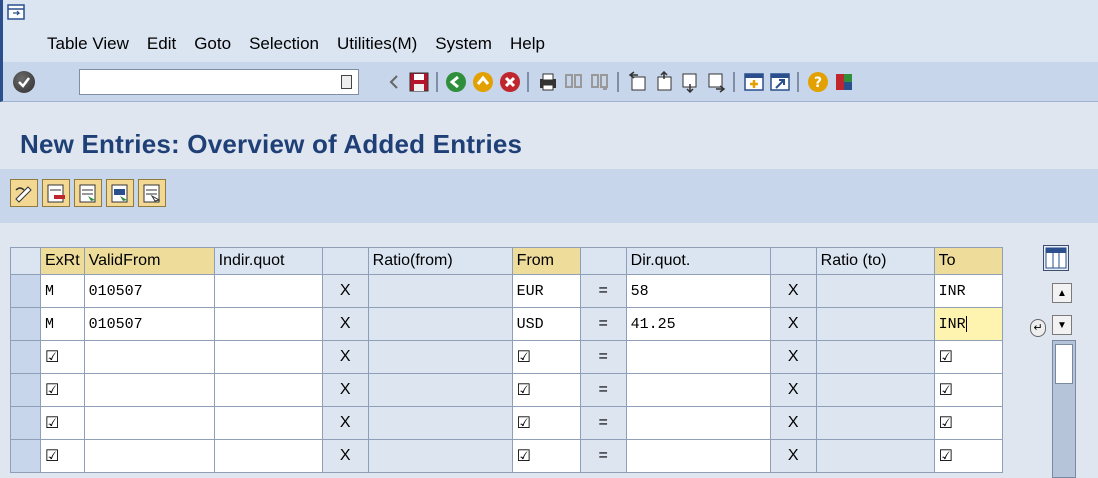 This screenshot has width=1098, height=478. I want to click on cancel-icon, so click(510, 82).